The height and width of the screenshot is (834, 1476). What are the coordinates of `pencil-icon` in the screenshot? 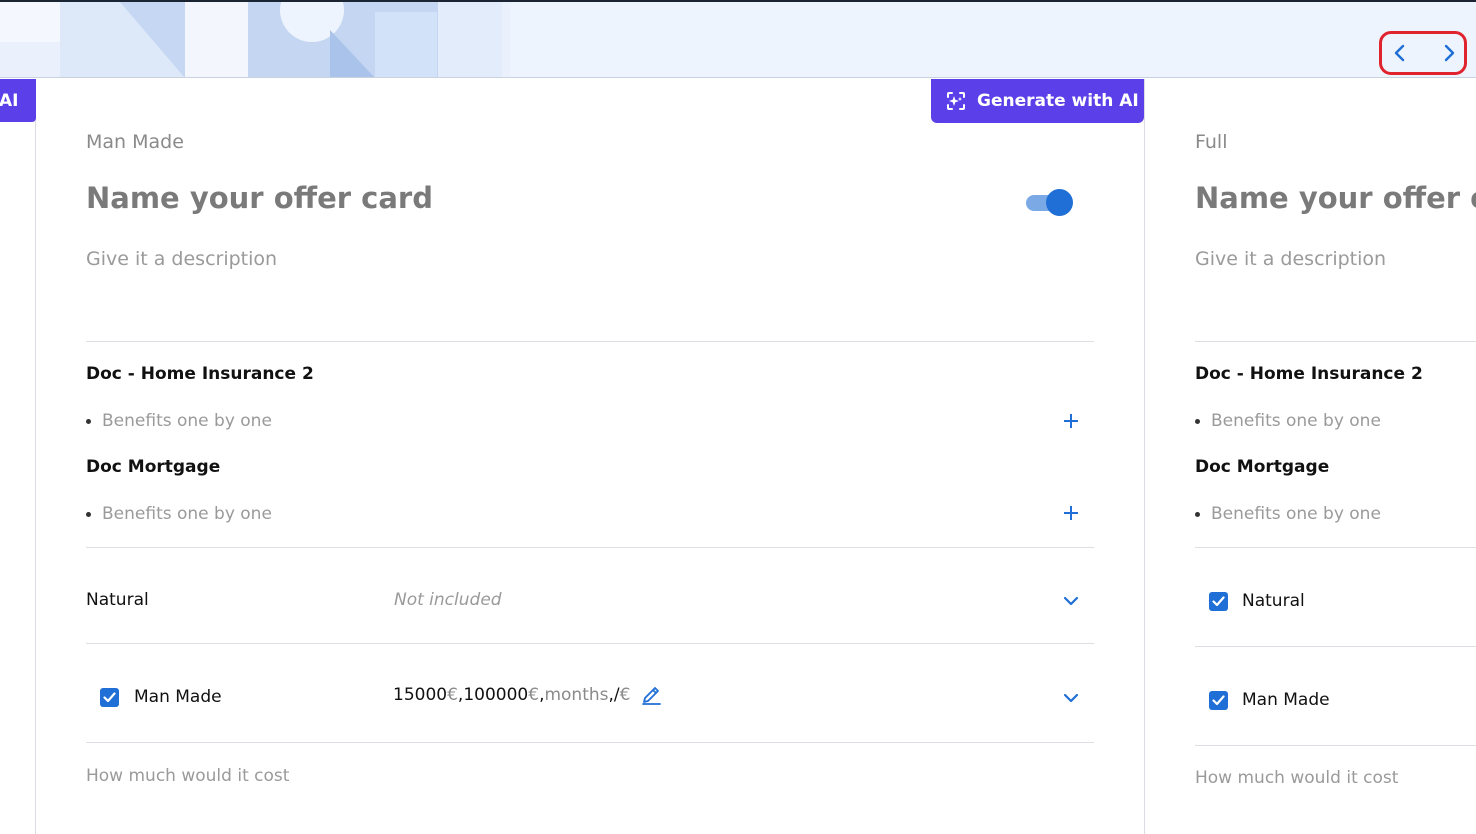 It's located at (651, 695).